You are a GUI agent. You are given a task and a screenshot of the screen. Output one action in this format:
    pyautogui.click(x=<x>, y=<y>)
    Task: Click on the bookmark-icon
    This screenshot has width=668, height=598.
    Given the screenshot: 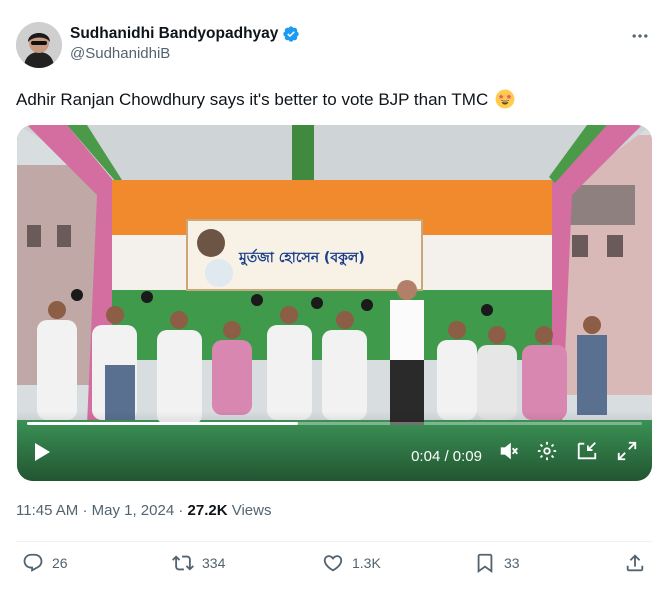 What is the action you would take?
    pyautogui.click(x=485, y=563)
    